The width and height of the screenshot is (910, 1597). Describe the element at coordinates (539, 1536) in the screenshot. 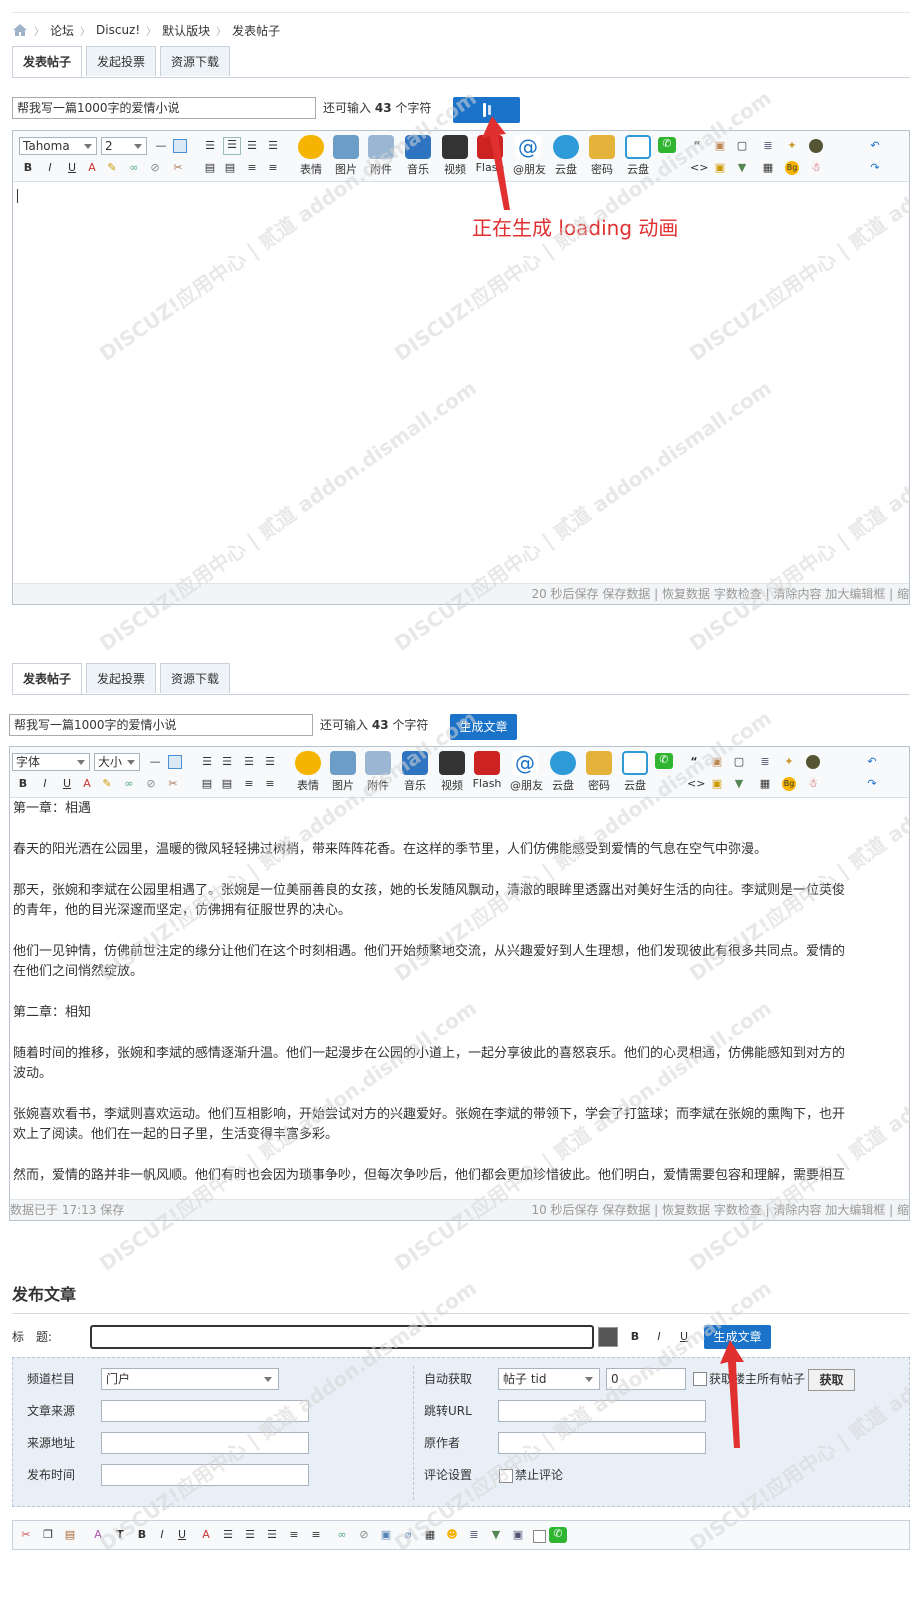

I see `toolbar-checkbox` at that location.